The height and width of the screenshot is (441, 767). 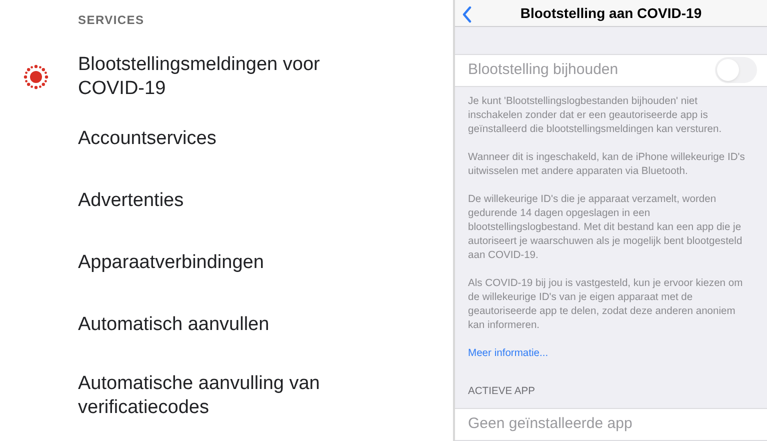 What do you see at coordinates (228, 325) in the screenshot?
I see `settings-item: Automatisch aanvullen` at bounding box center [228, 325].